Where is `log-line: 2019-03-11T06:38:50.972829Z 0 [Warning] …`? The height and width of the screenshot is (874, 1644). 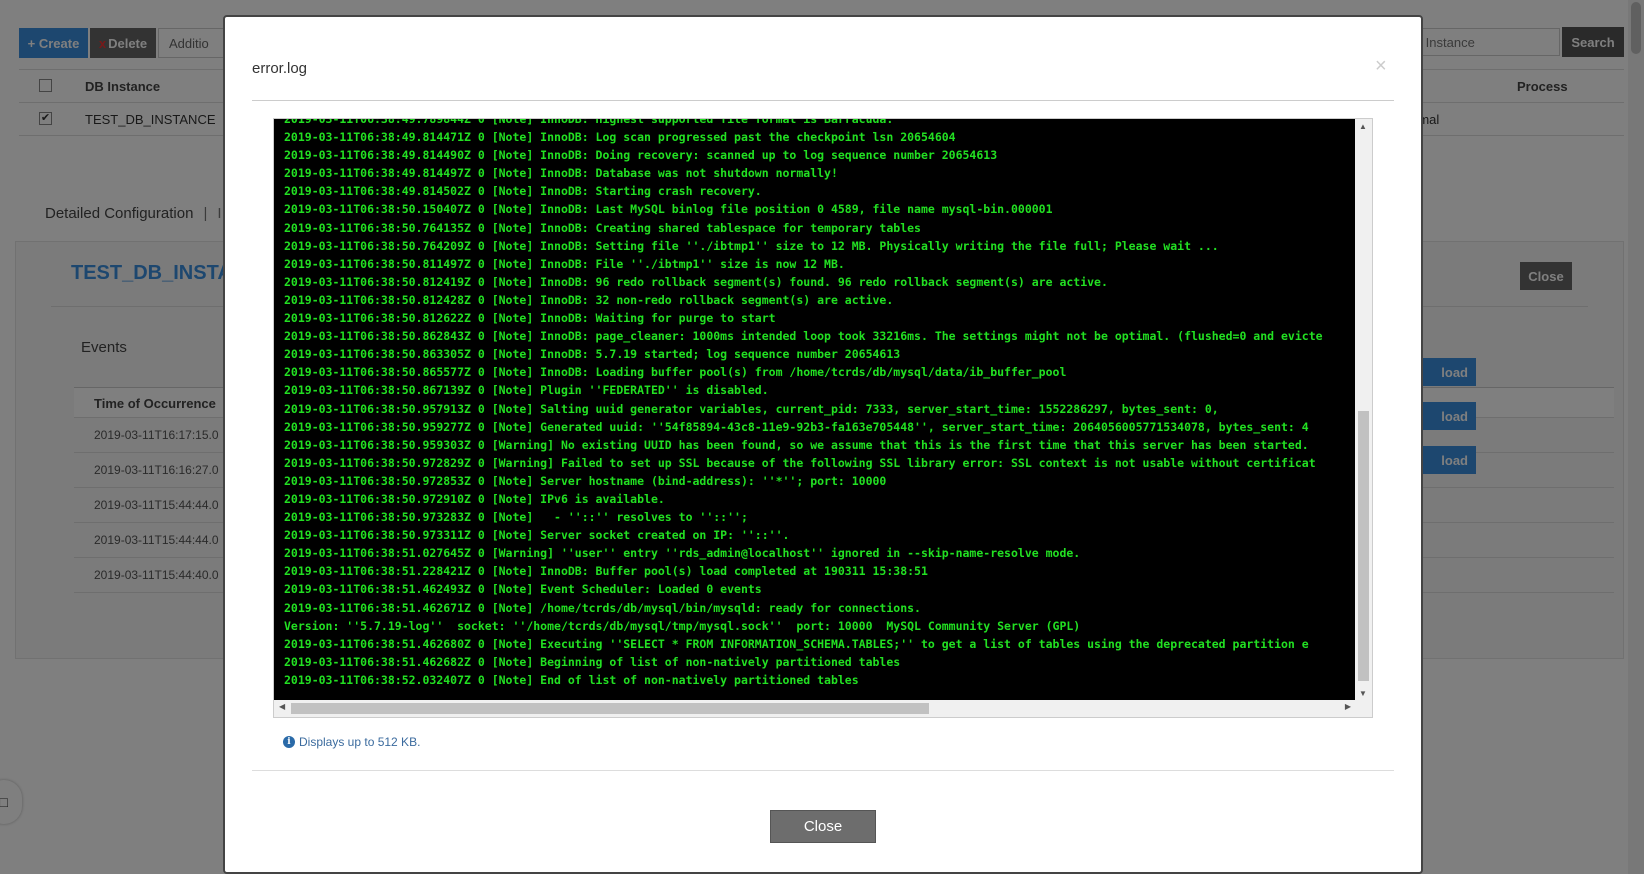 log-line: 2019-03-11T06:38:50.972829Z 0 [Warning] … is located at coordinates (800, 462).